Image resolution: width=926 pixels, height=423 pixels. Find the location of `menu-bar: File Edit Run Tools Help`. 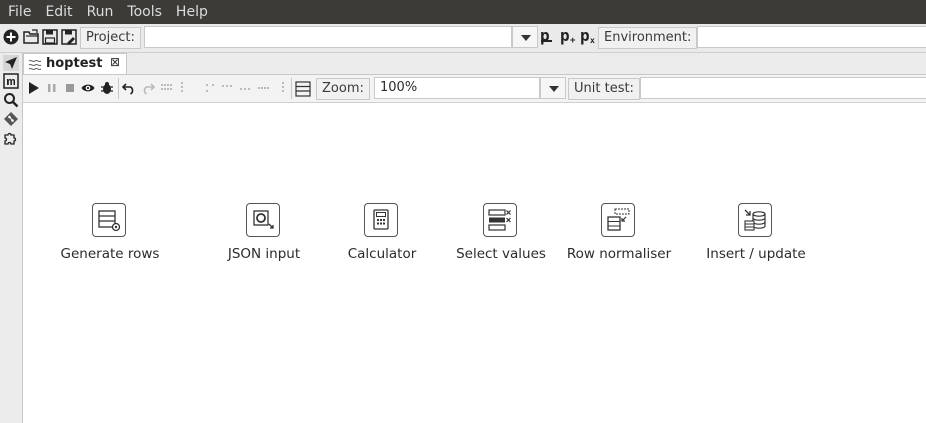

menu-bar: File Edit Run Tools Help is located at coordinates (463, 12).